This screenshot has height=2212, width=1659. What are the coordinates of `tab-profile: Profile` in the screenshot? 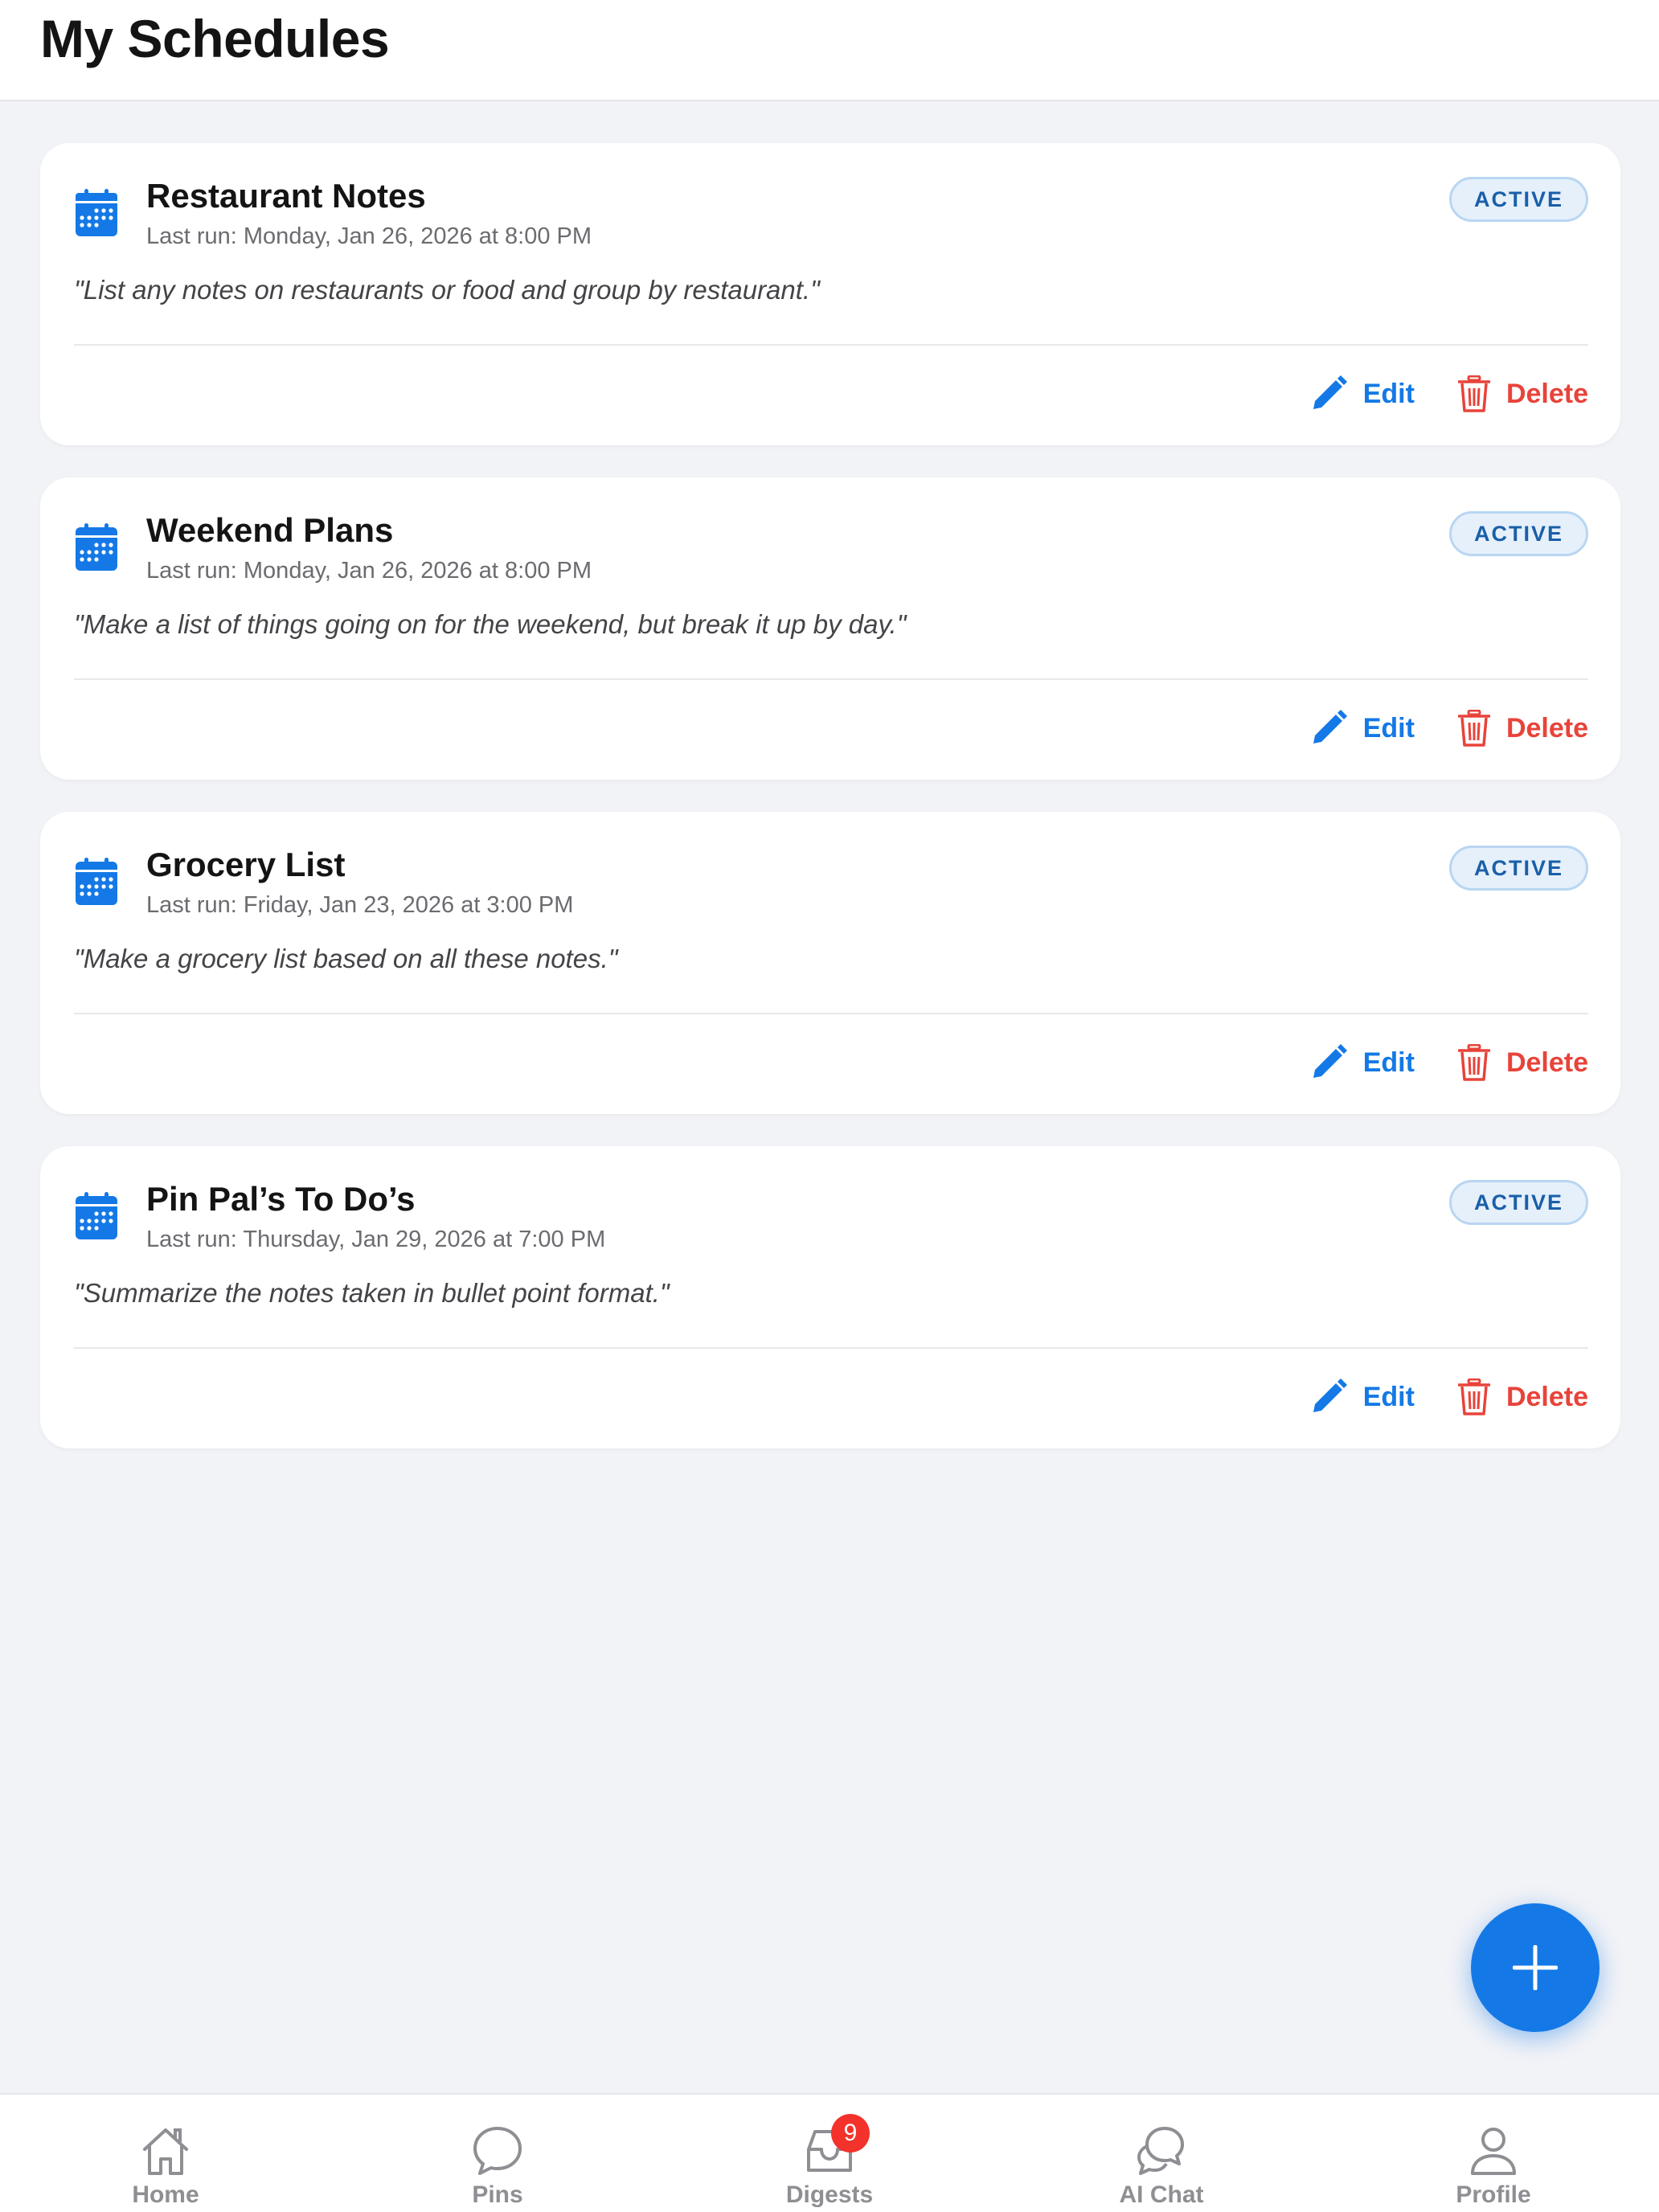 It's located at (1493, 2165).